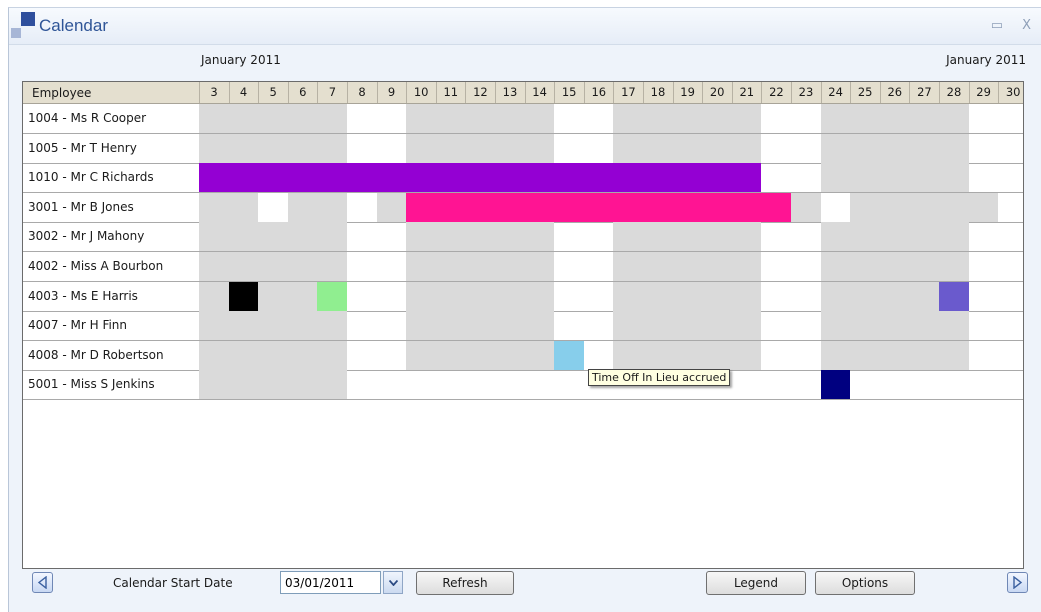 Image resolution: width=1041 pixels, height=612 pixels. Describe the element at coordinates (465, 583) in the screenshot. I see `refresh-button: Refresh` at that location.